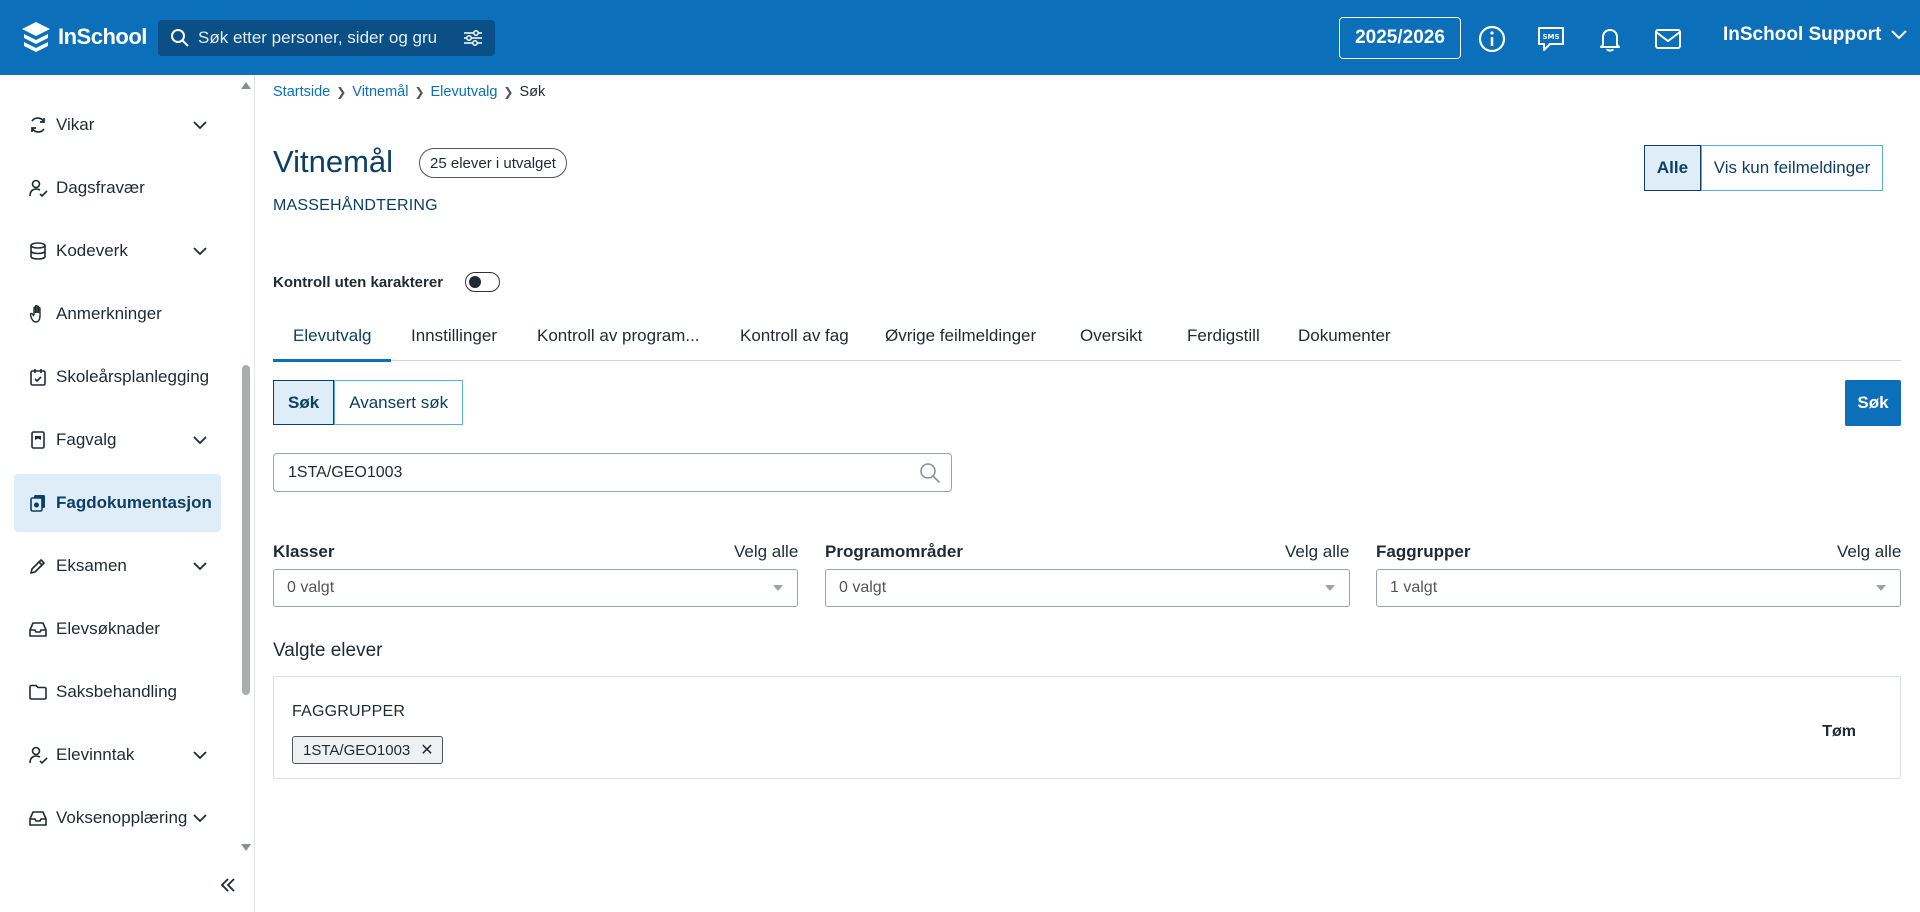  Describe the element at coordinates (318, 38) in the screenshot. I see `global-search-input` at that location.